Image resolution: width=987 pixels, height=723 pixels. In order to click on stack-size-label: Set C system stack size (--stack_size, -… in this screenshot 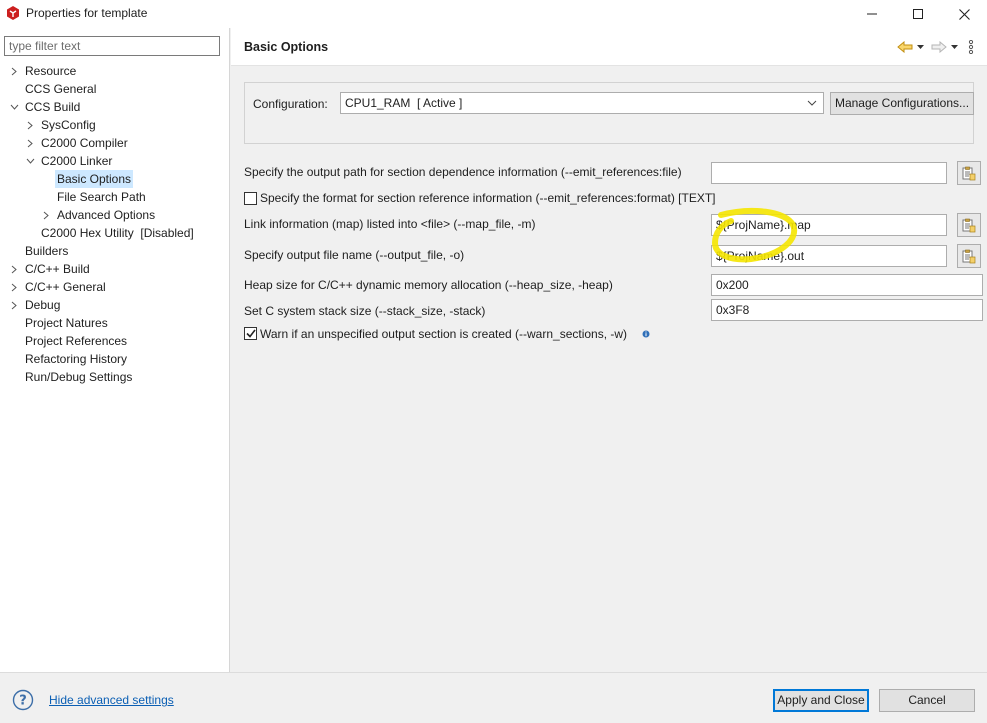, I will do `click(365, 311)`.